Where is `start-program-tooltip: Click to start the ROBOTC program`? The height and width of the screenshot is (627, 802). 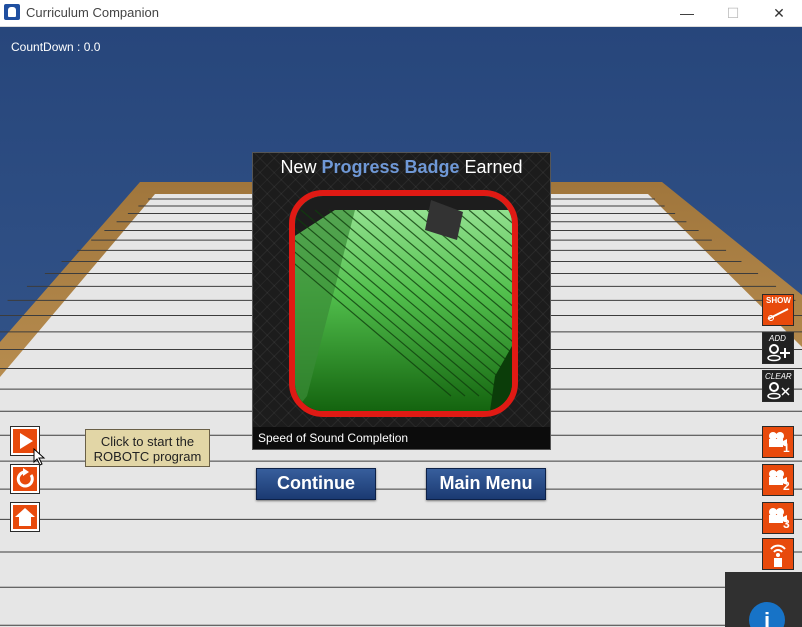 start-program-tooltip: Click to start the ROBOTC program is located at coordinates (147, 448).